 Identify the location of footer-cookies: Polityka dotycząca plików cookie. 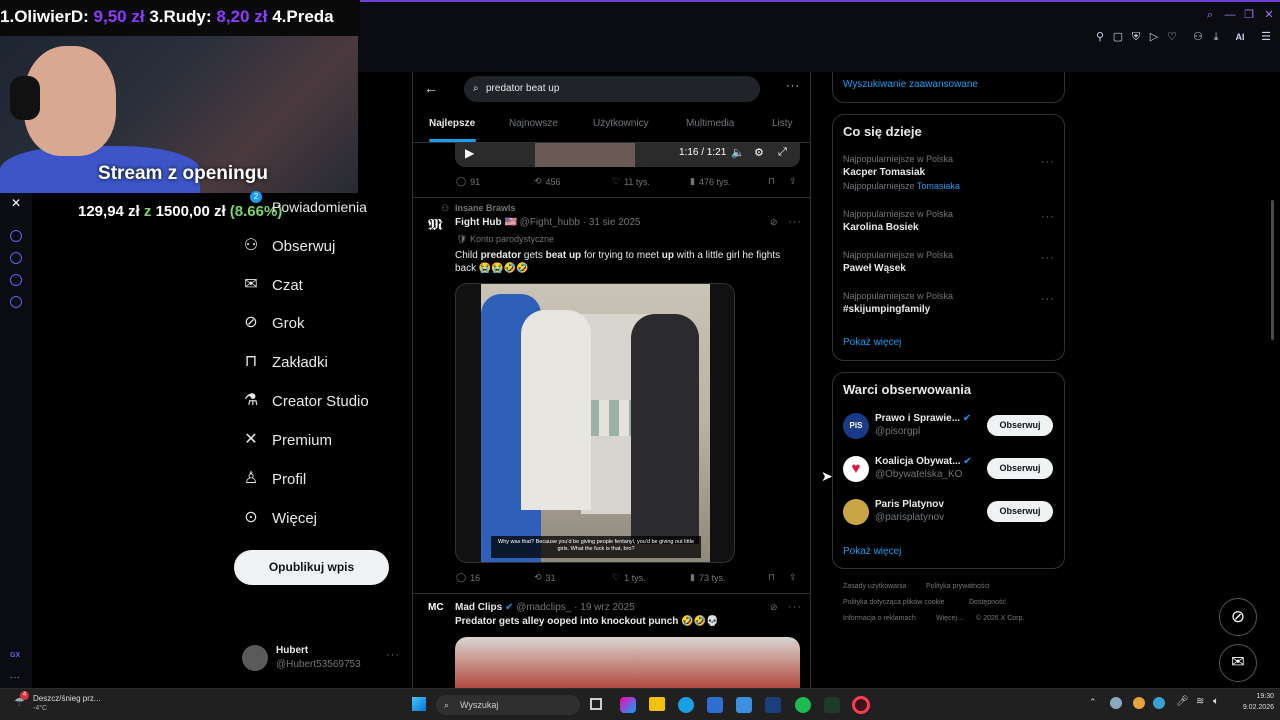
(894, 602).